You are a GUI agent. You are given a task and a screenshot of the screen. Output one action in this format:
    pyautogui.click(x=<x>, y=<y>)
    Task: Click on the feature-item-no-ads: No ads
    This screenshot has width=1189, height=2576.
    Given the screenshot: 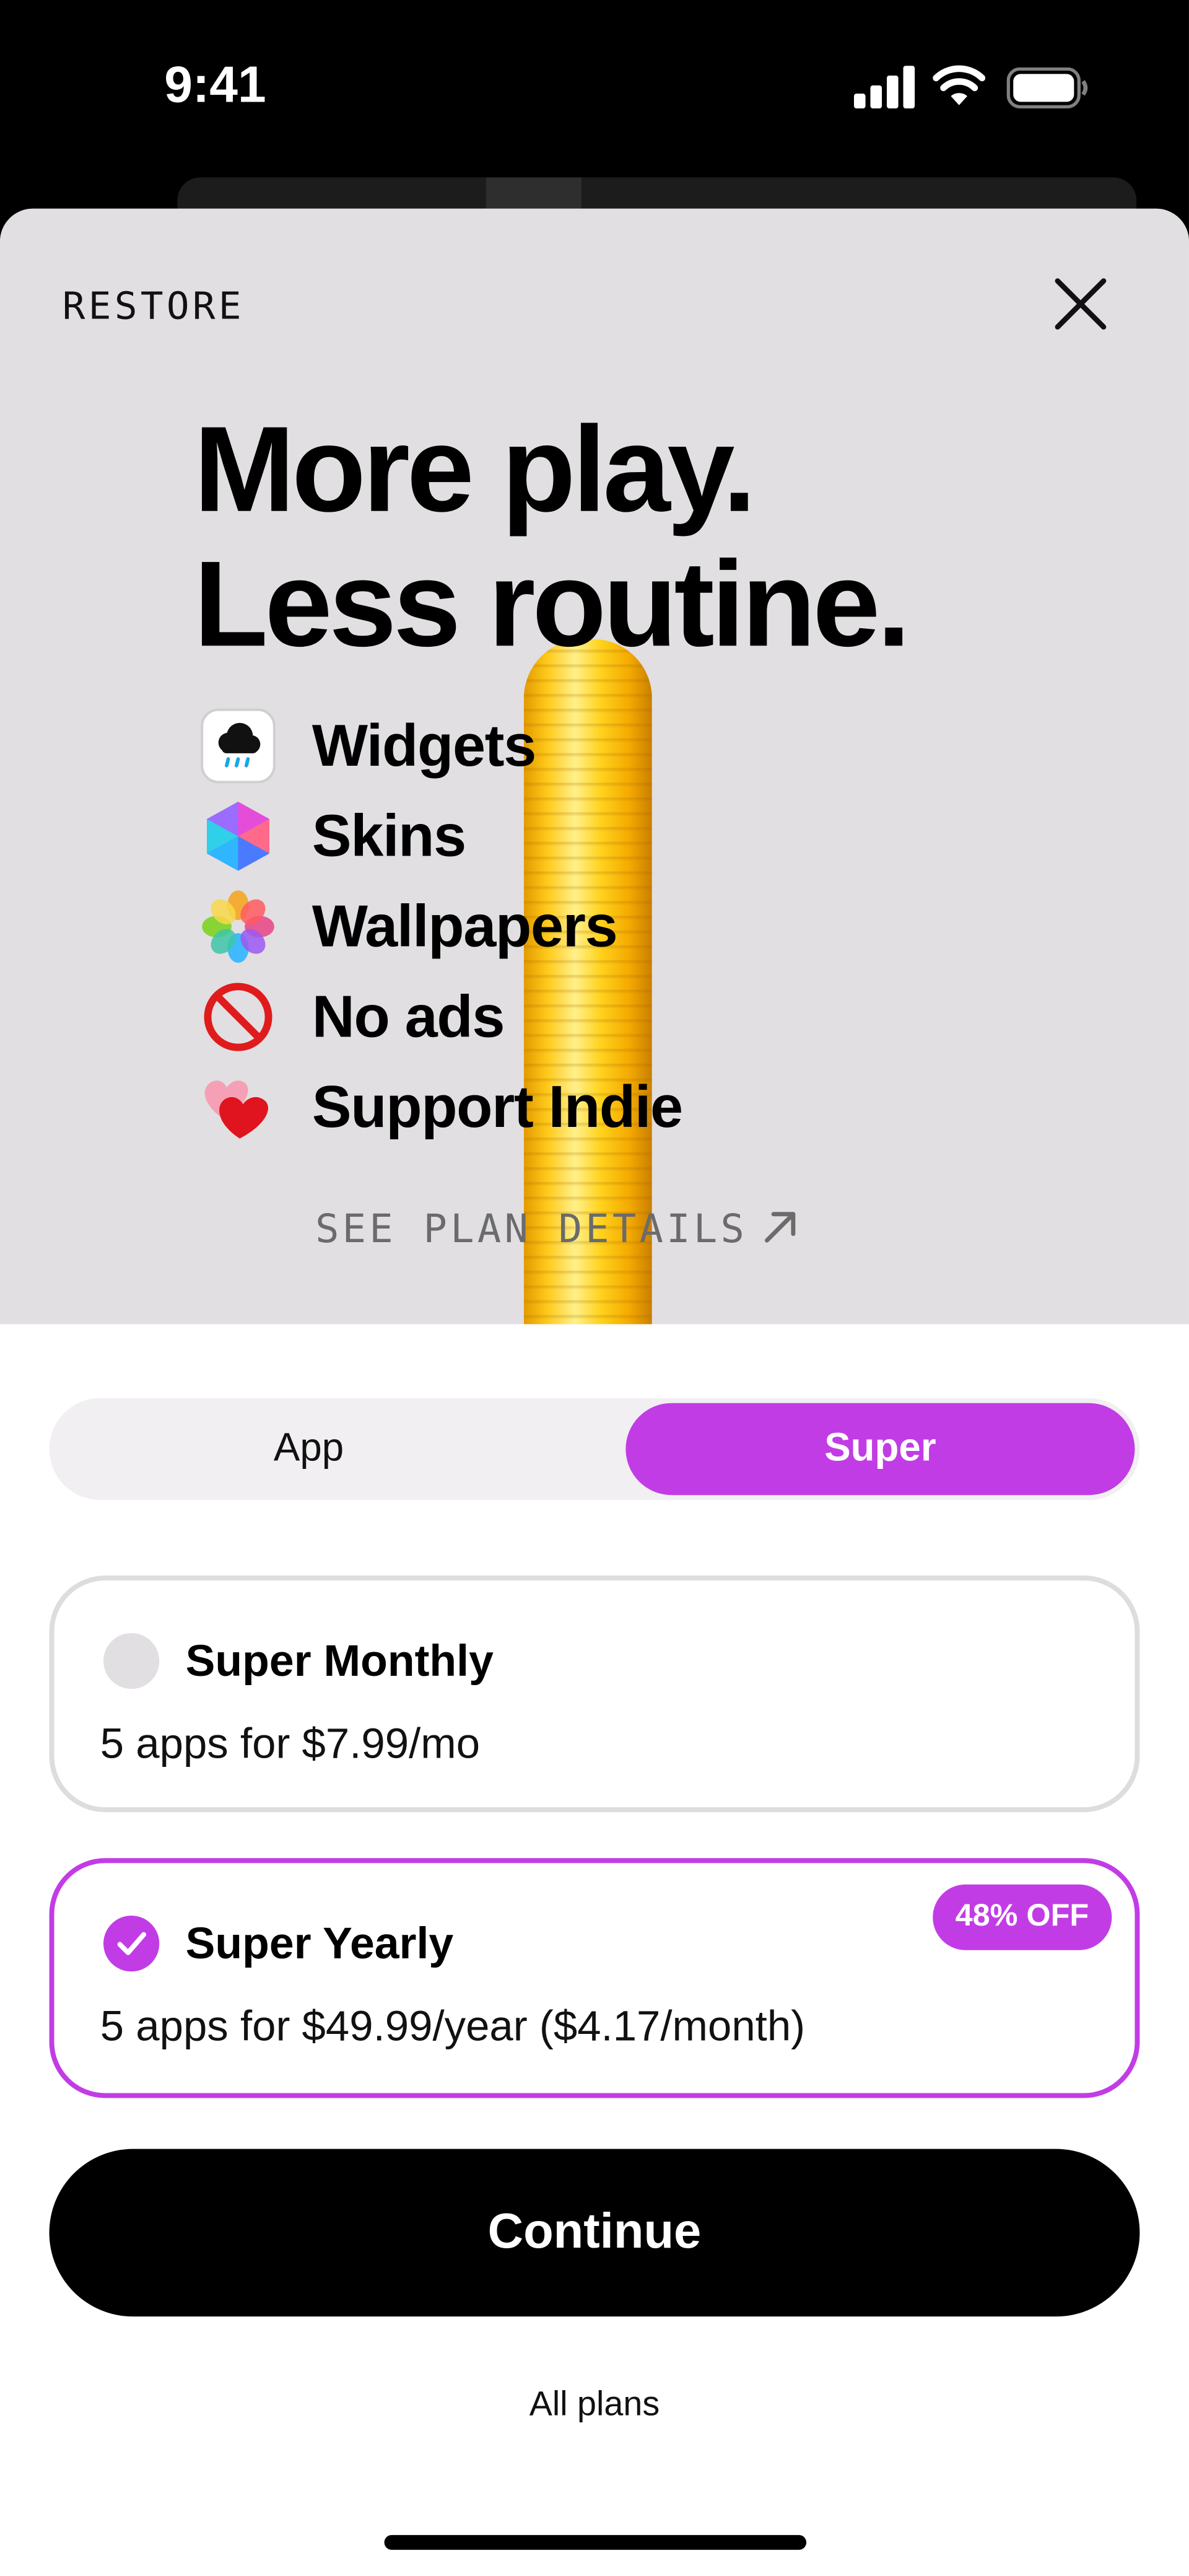 What is the action you would take?
    pyautogui.click(x=546, y=1015)
    